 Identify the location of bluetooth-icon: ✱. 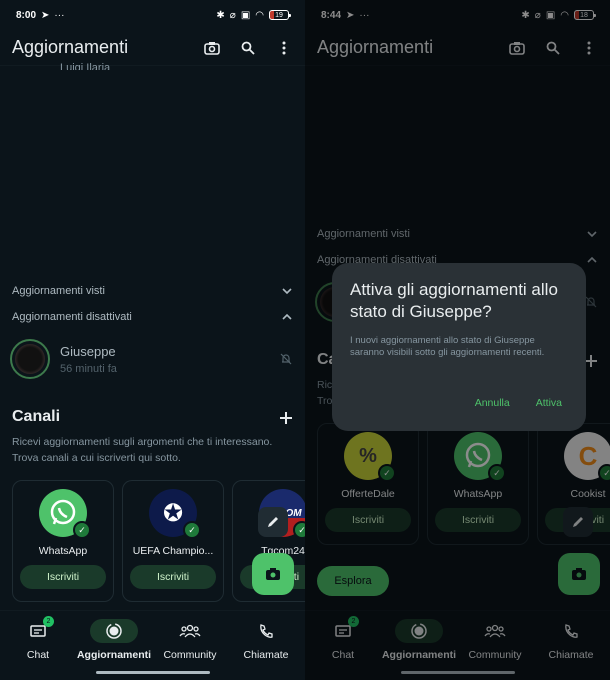
(525, 15).